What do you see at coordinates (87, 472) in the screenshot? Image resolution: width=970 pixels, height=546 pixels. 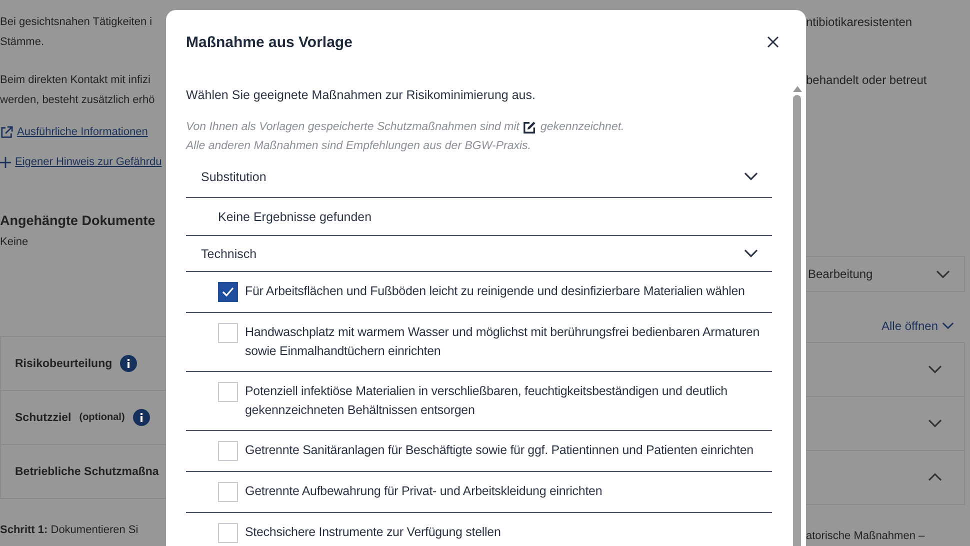 I see `section-title: Betriebliche Schutzmaßna` at bounding box center [87, 472].